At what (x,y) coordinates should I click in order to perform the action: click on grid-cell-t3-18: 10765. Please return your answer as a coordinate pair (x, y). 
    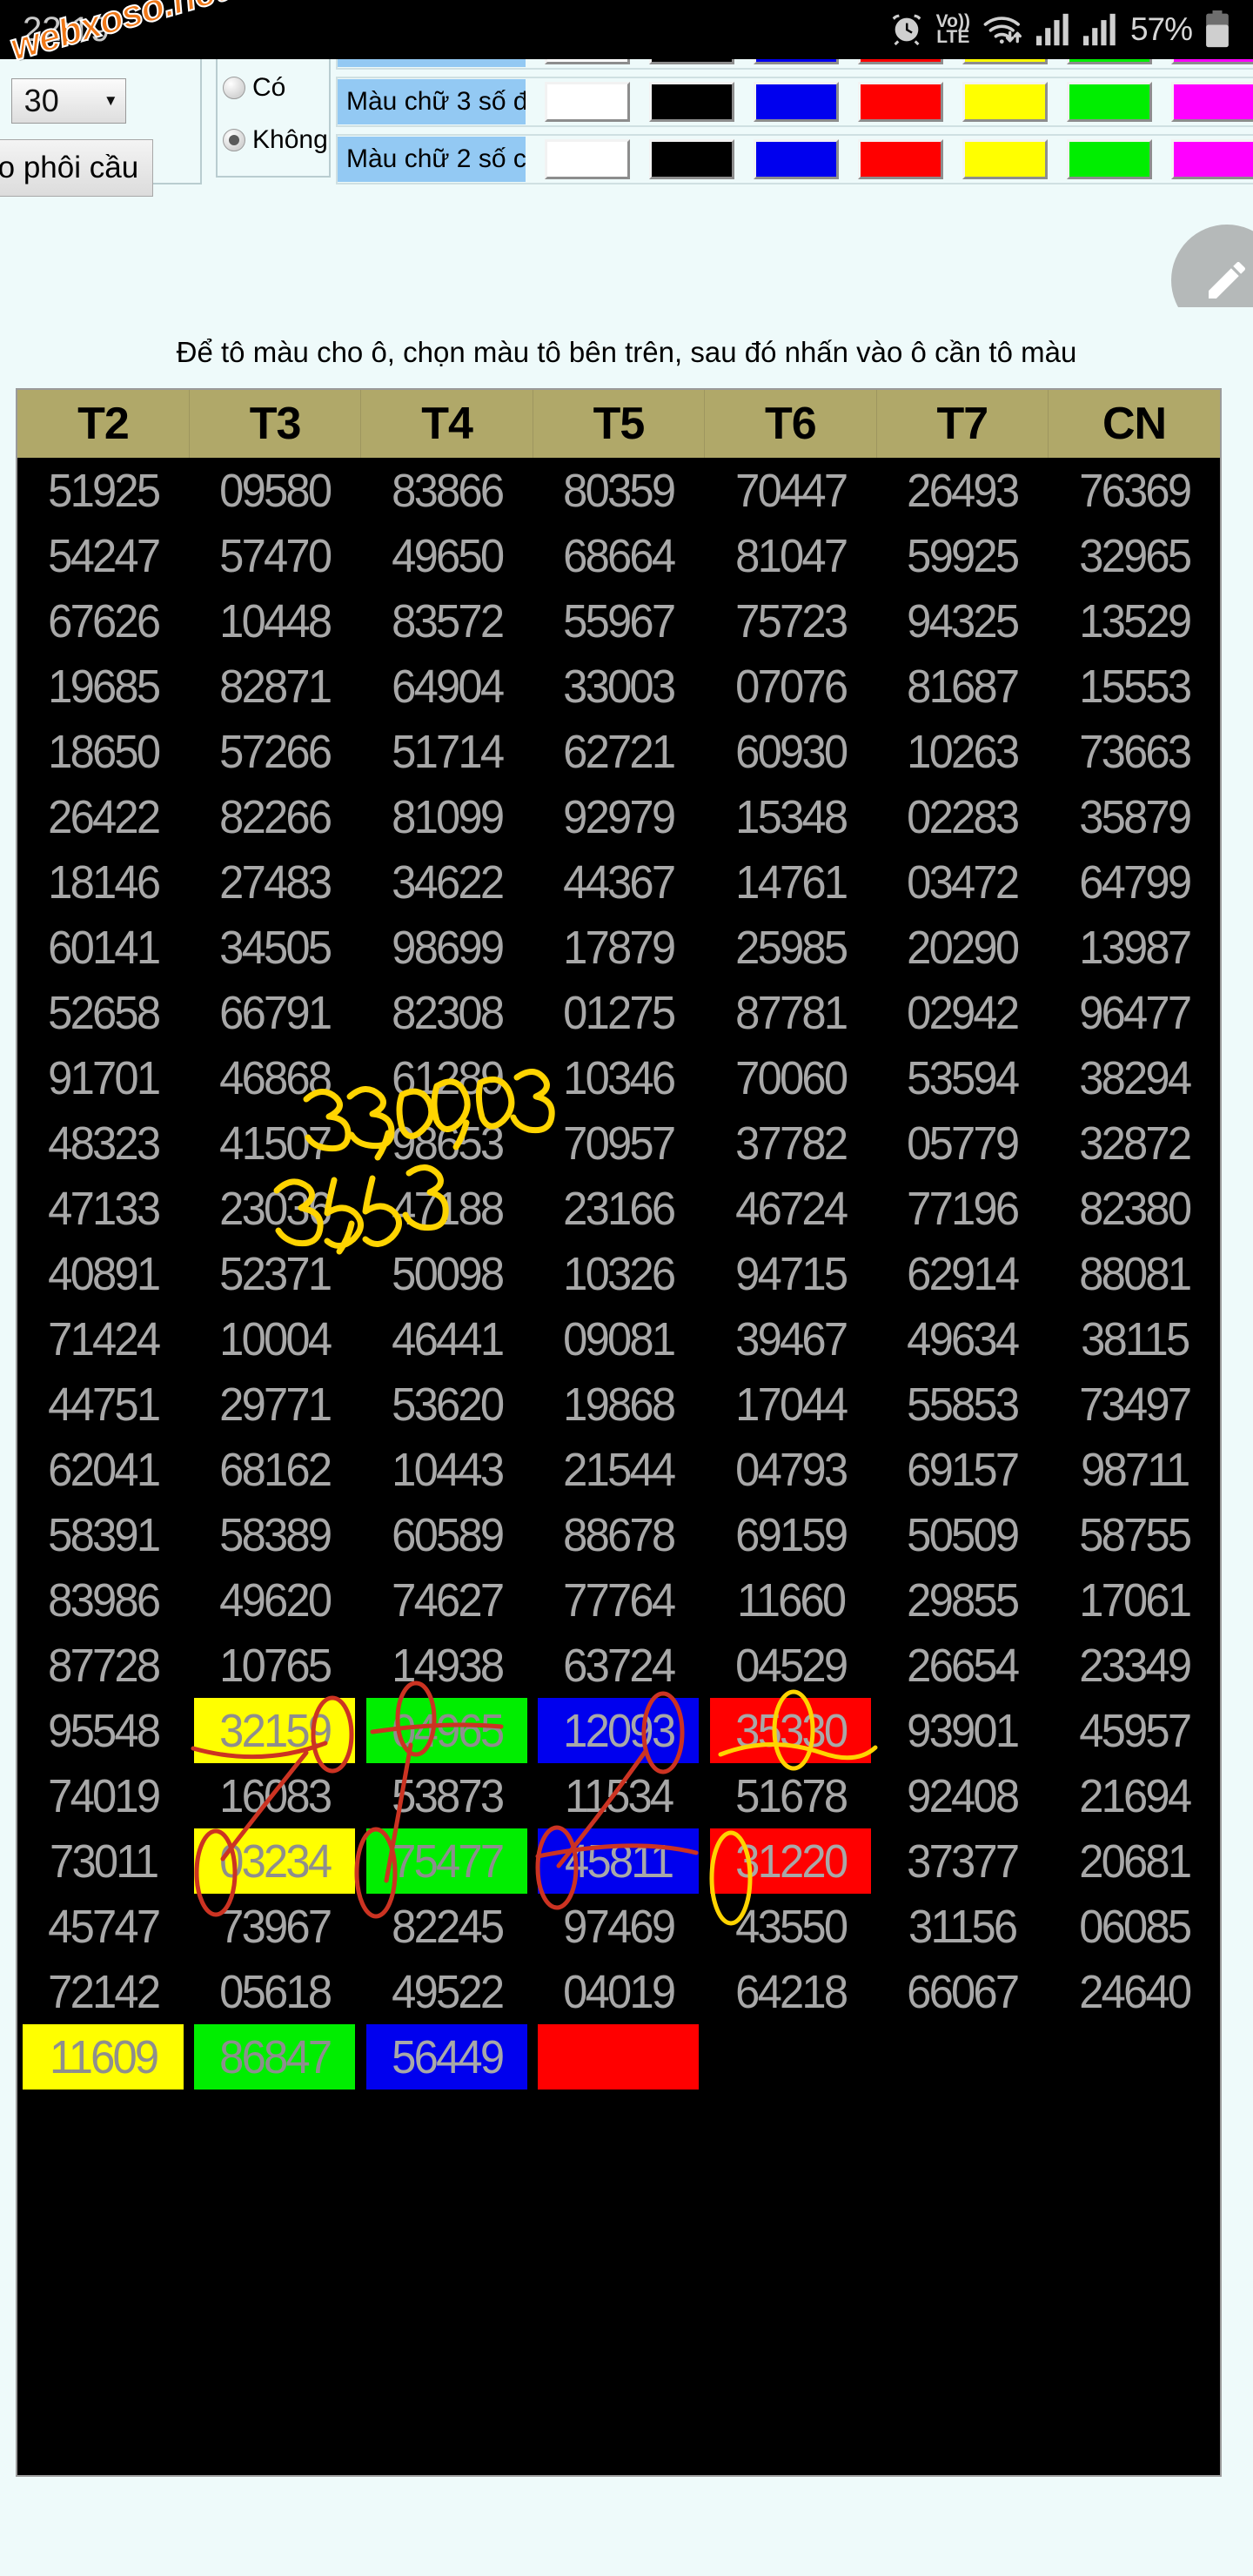
    Looking at the image, I should click on (275, 1665).